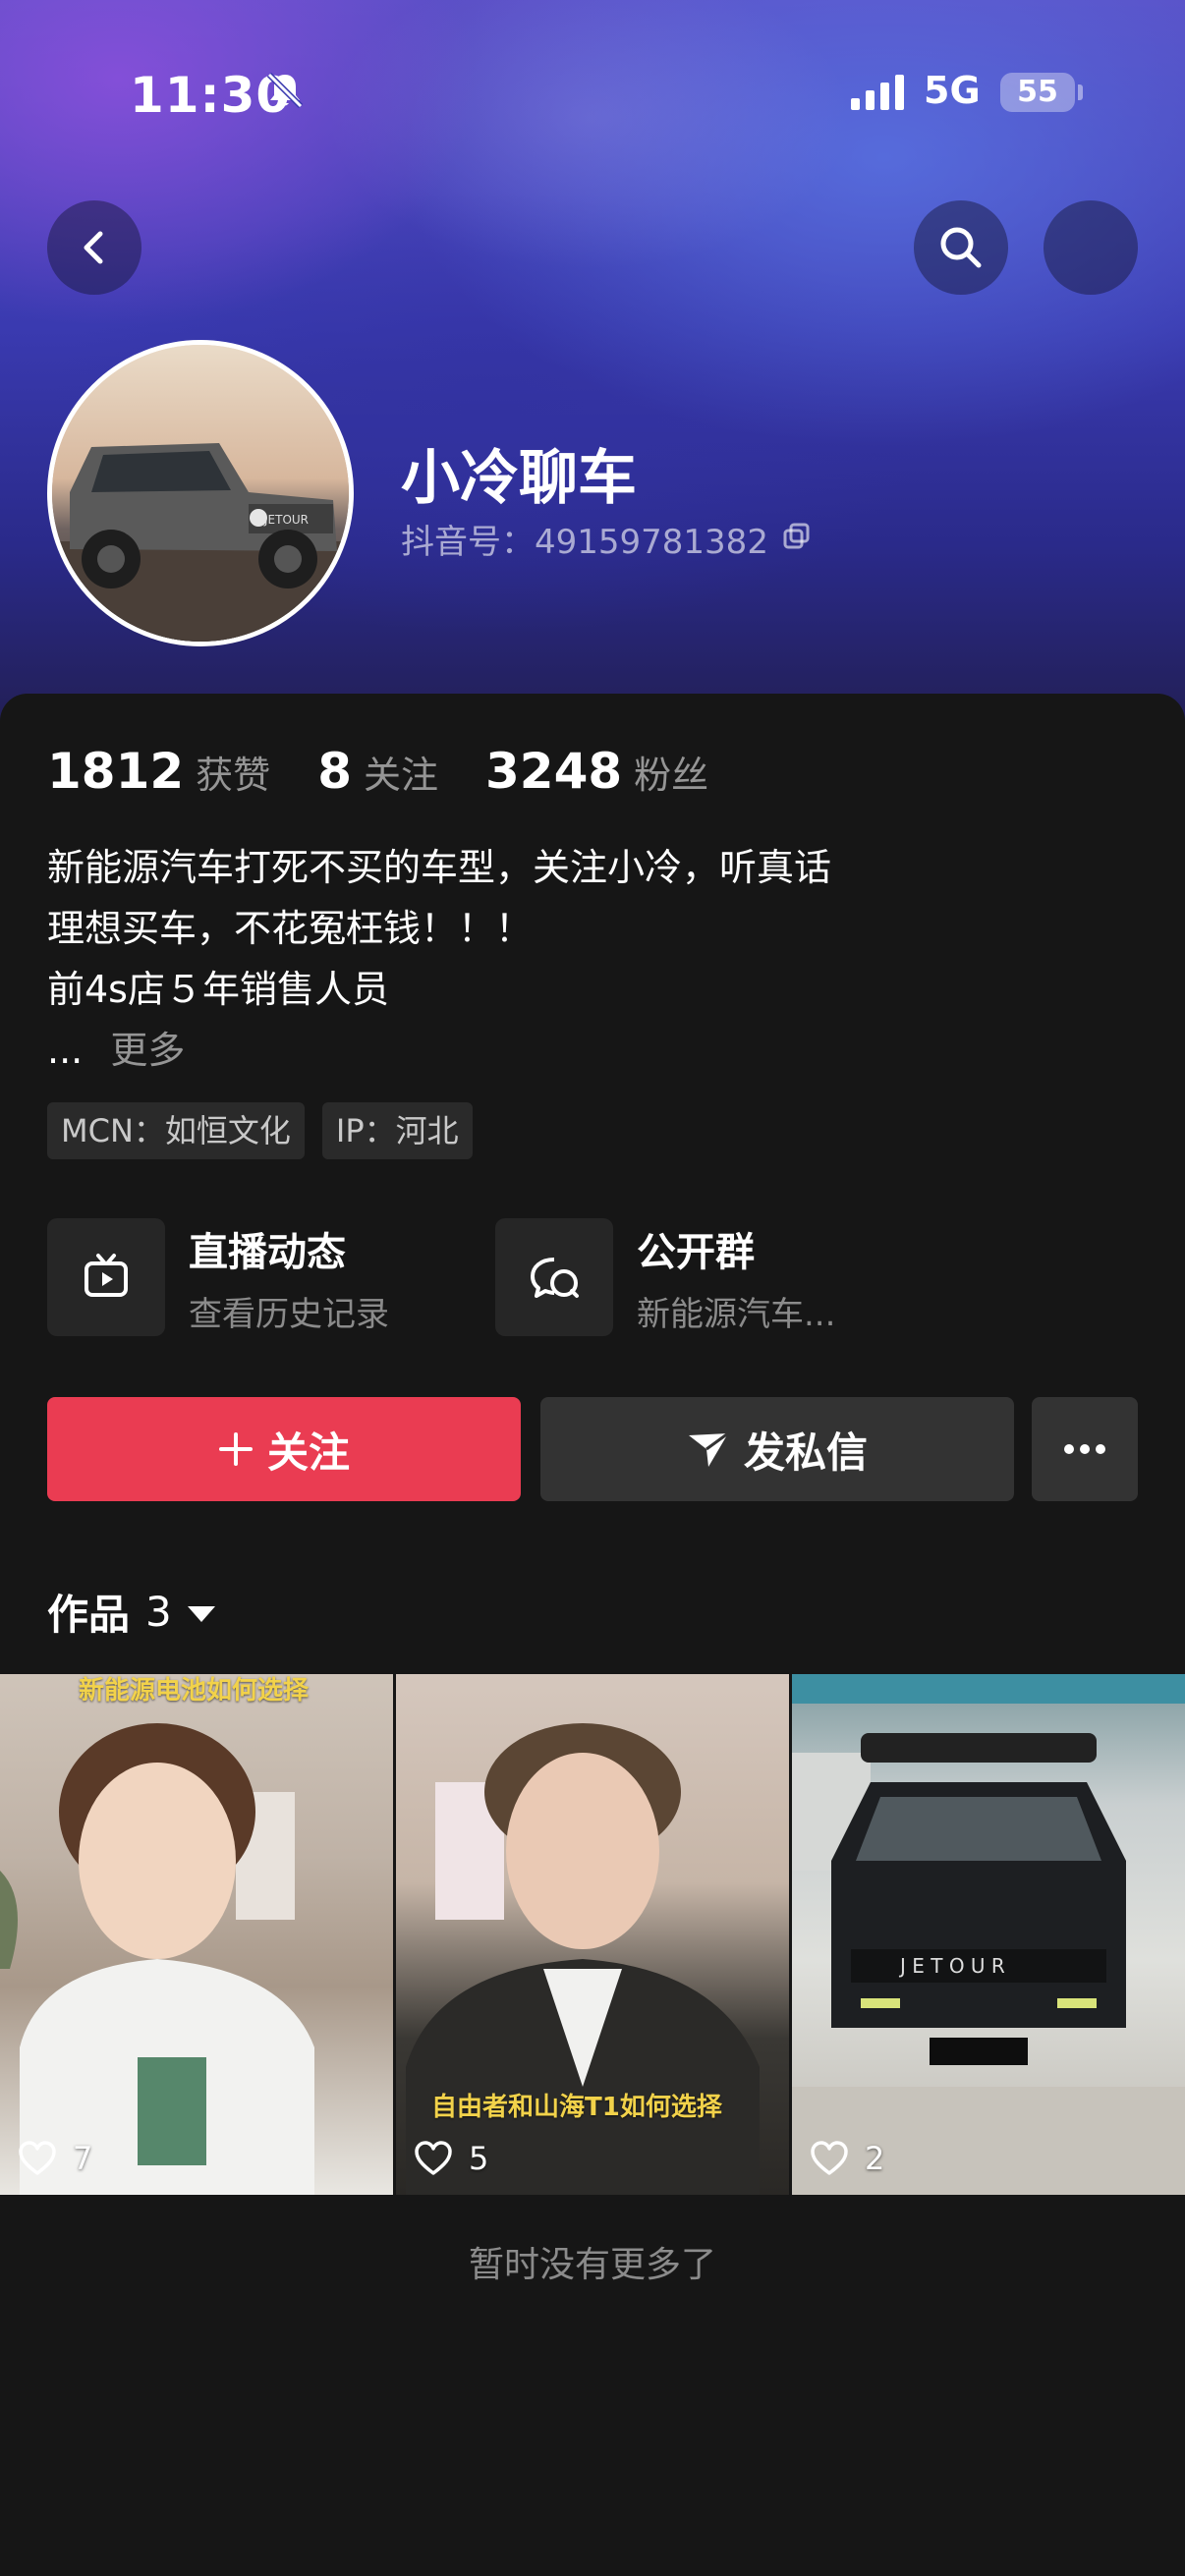  What do you see at coordinates (308, 1452) in the screenshot?
I see `follow-label: 关注` at bounding box center [308, 1452].